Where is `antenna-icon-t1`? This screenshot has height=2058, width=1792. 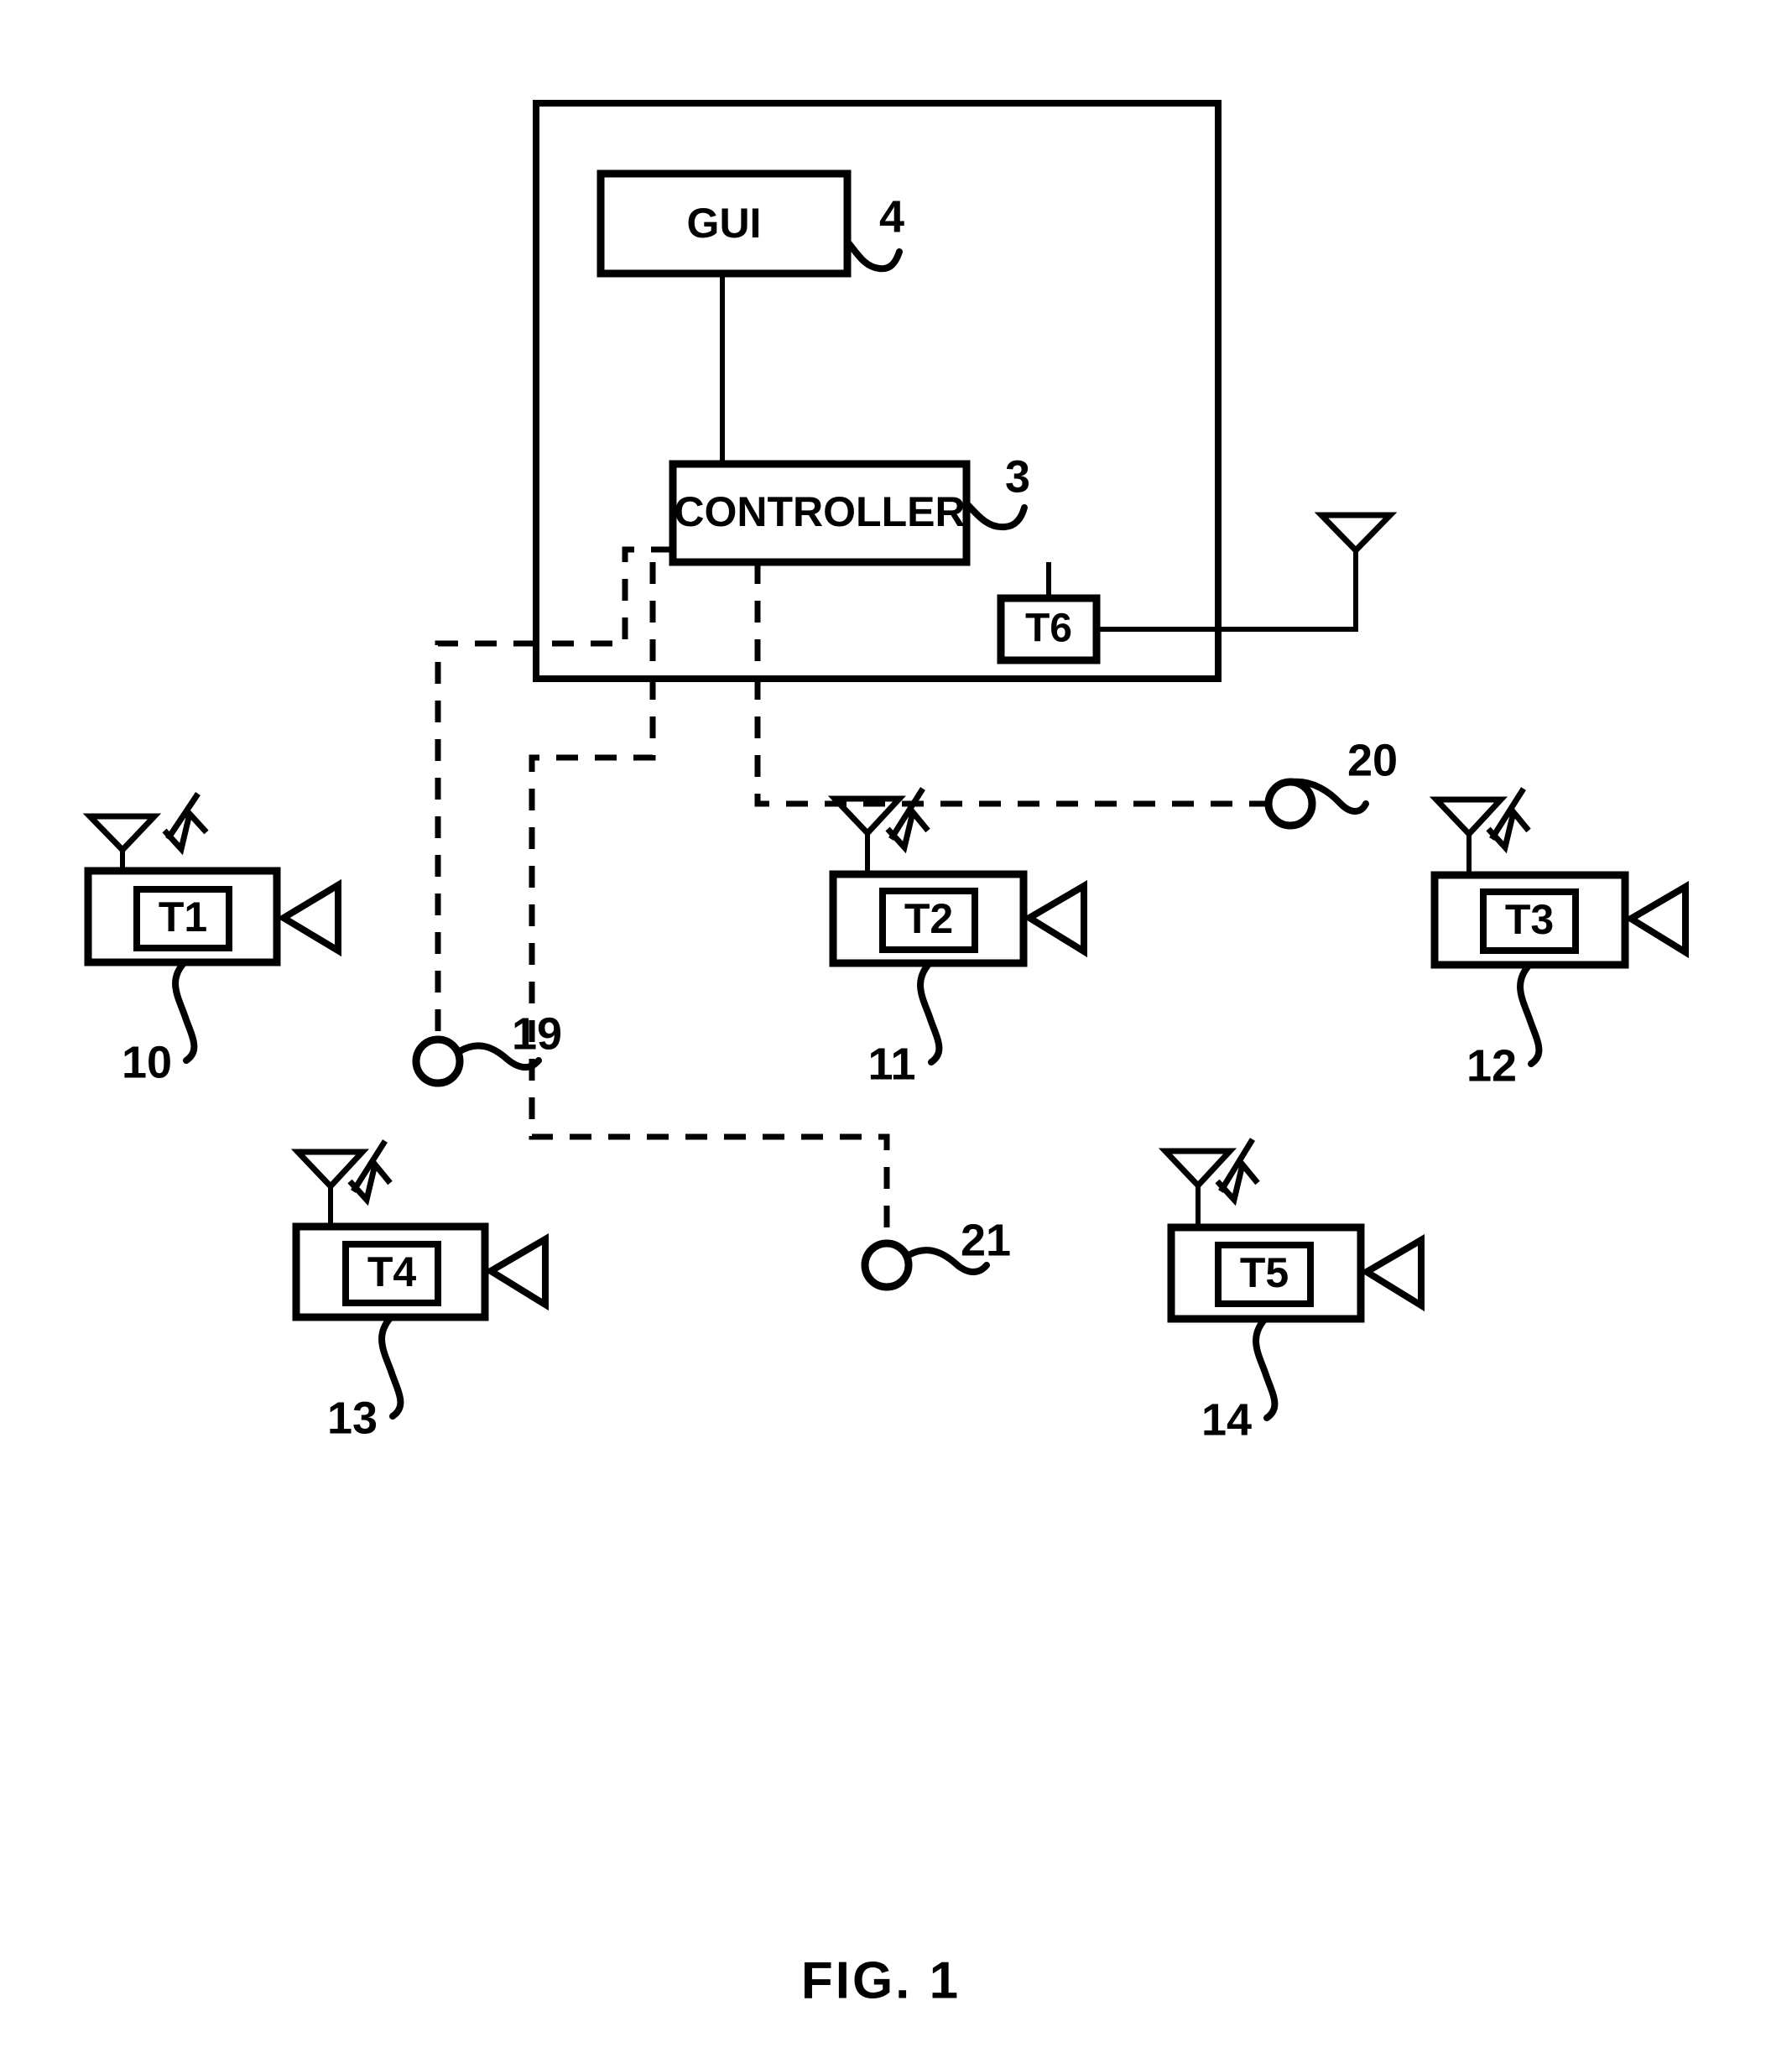 antenna-icon-t1 is located at coordinates (122, 834).